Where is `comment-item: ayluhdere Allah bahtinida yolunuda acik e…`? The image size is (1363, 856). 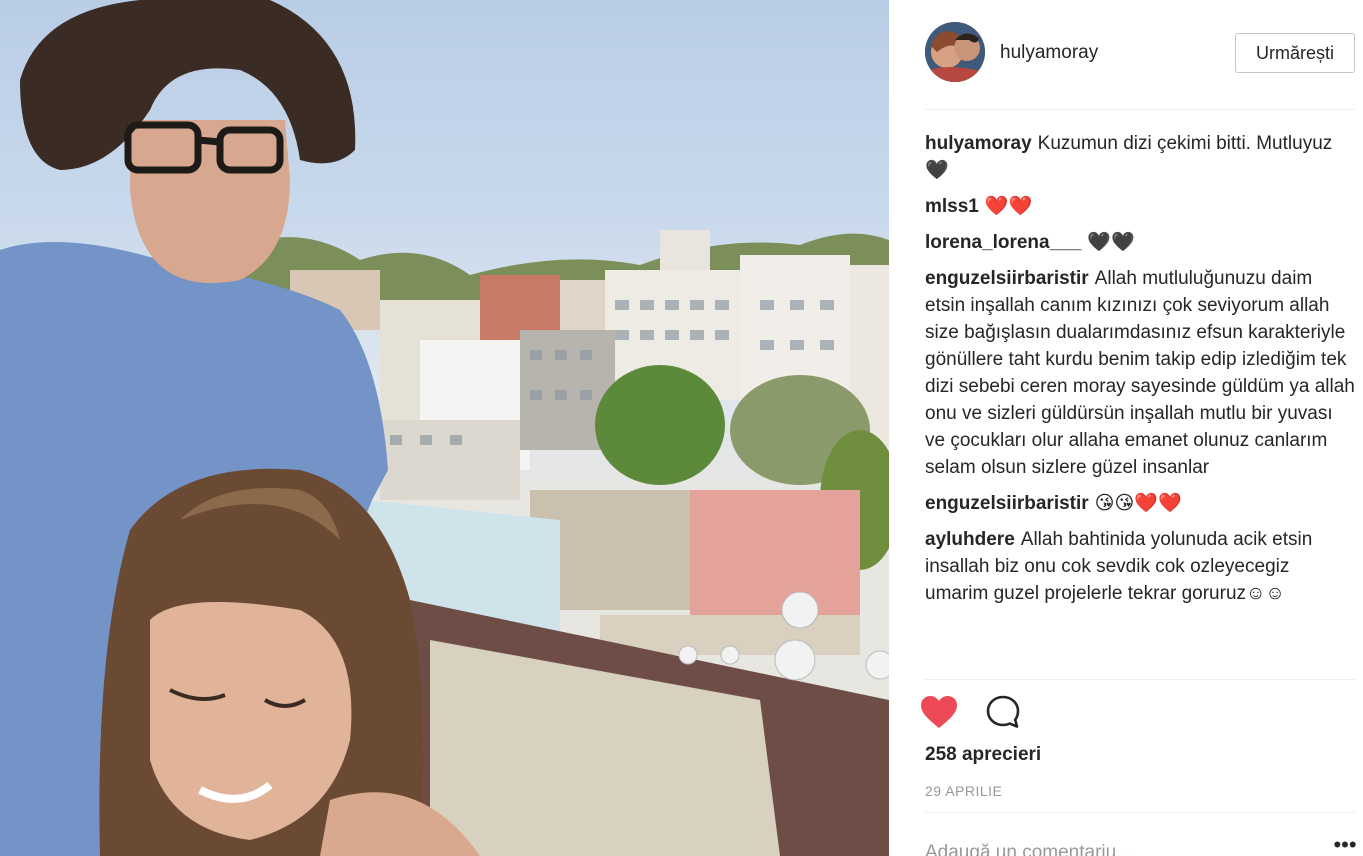 comment-item: ayluhdere Allah bahtinida yolunuda acik e… is located at coordinates (1140, 566).